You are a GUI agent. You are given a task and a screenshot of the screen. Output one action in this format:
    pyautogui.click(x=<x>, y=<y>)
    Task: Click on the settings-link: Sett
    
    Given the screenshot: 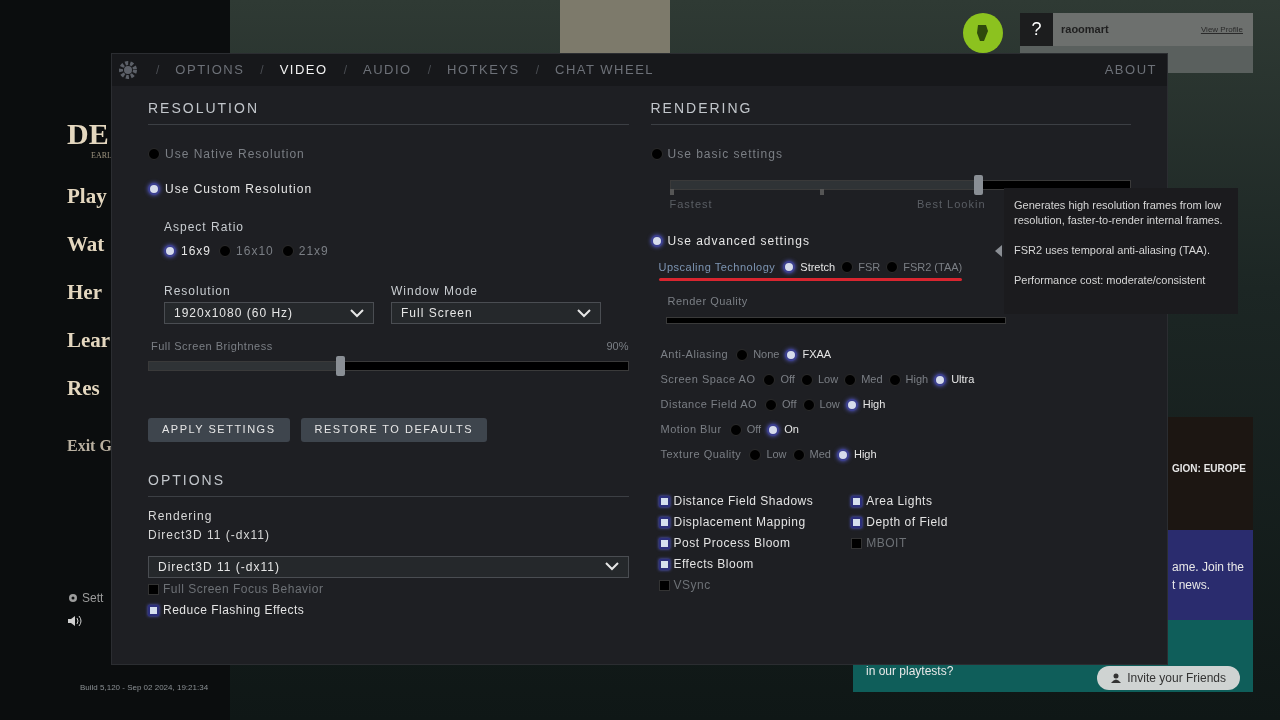 What is the action you would take?
    pyautogui.click(x=93, y=598)
    